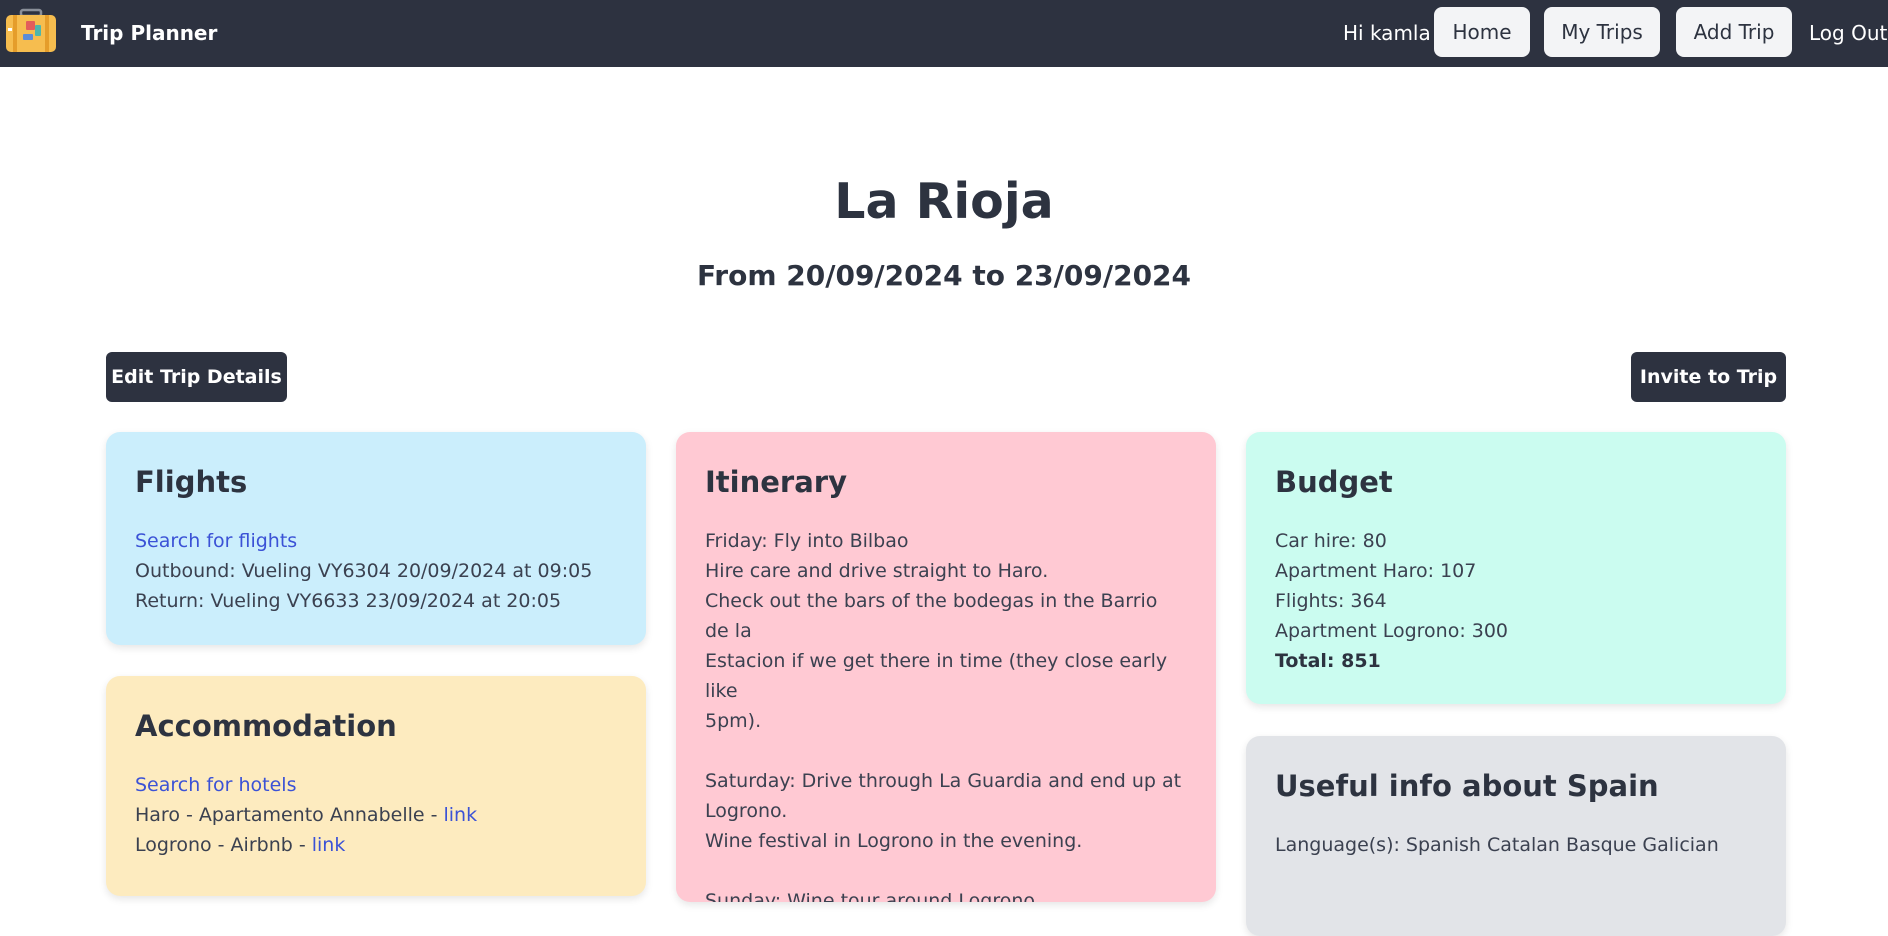  I want to click on user-greeting: Hi kamla, so click(1387, 33).